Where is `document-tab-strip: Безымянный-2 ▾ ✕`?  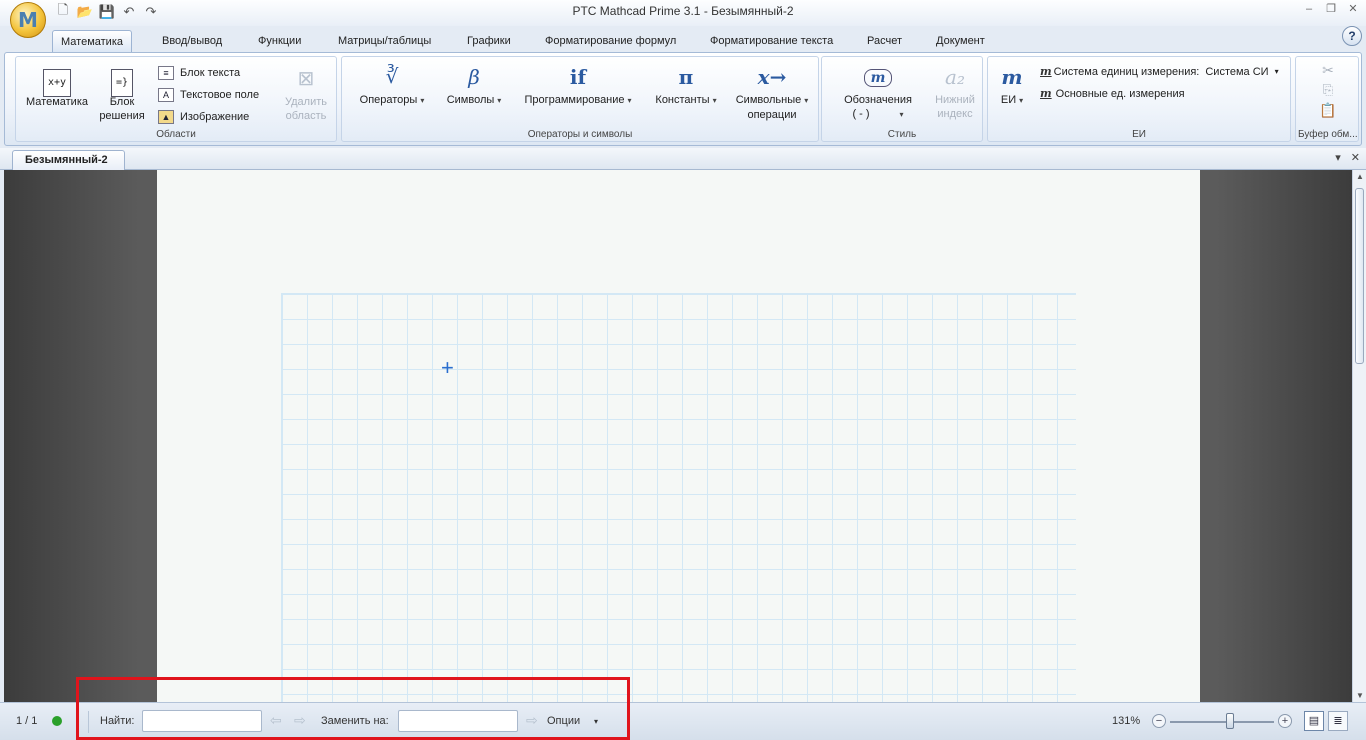 document-tab-strip: Безымянный-2 ▾ ✕ is located at coordinates (683, 159).